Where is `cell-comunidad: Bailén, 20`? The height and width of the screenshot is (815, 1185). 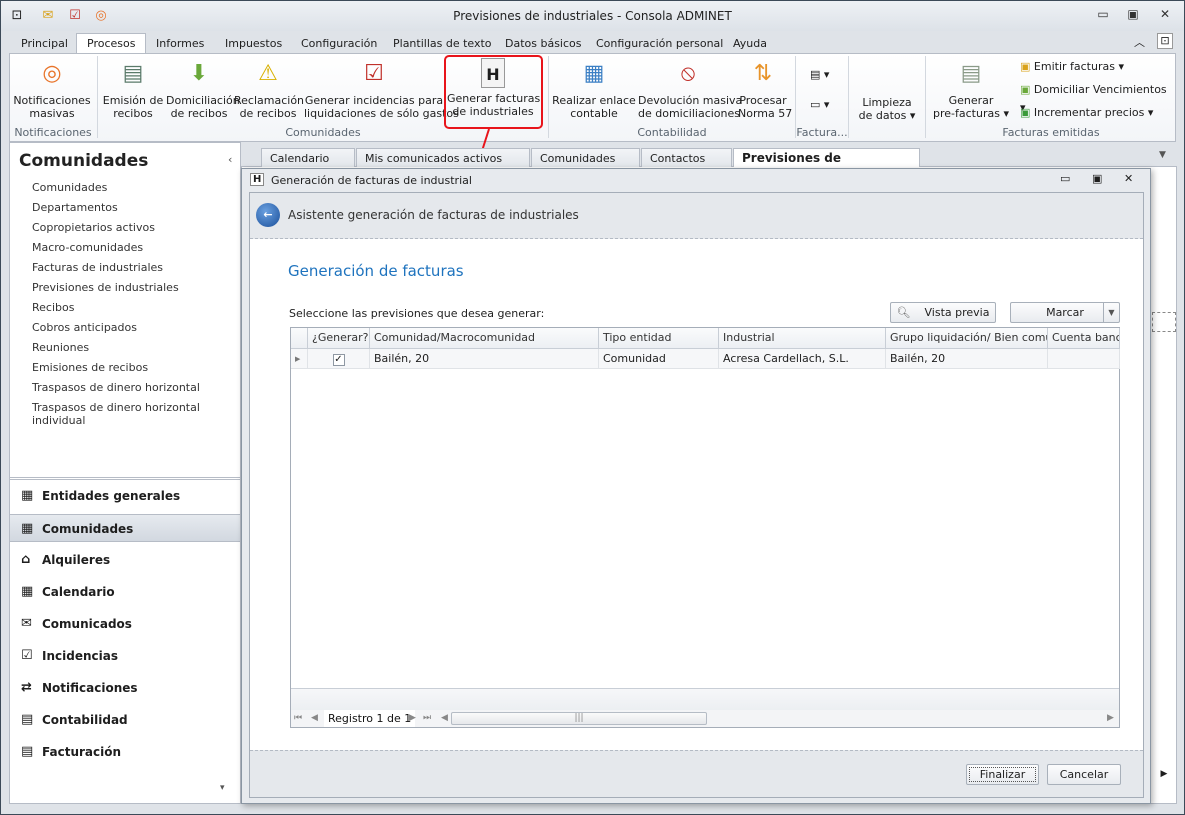
cell-comunidad: Bailén, 20 is located at coordinates (484, 359).